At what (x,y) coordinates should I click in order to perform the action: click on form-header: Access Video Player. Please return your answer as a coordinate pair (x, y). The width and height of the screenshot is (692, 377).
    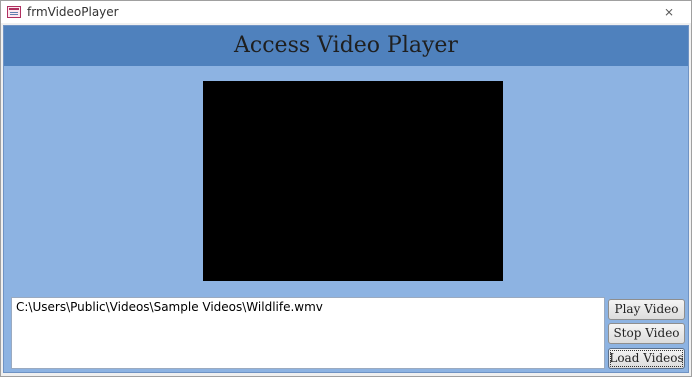
    Looking at the image, I should click on (346, 46).